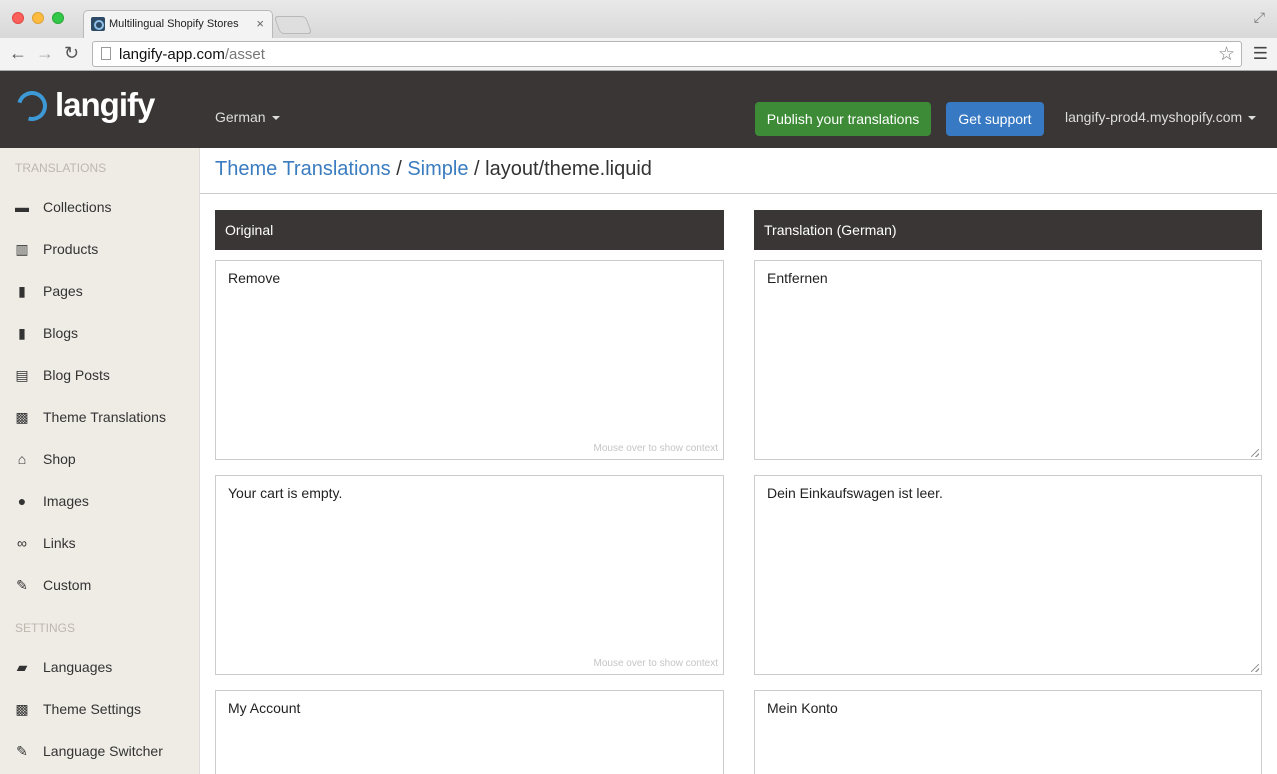 Image resolution: width=1277 pixels, height=774 pixels. What do you see at coordinates (100, 585) in the screenshot?
I see `sidebar-item-custom: ✎ Custom` at bounding box center [100, 585].